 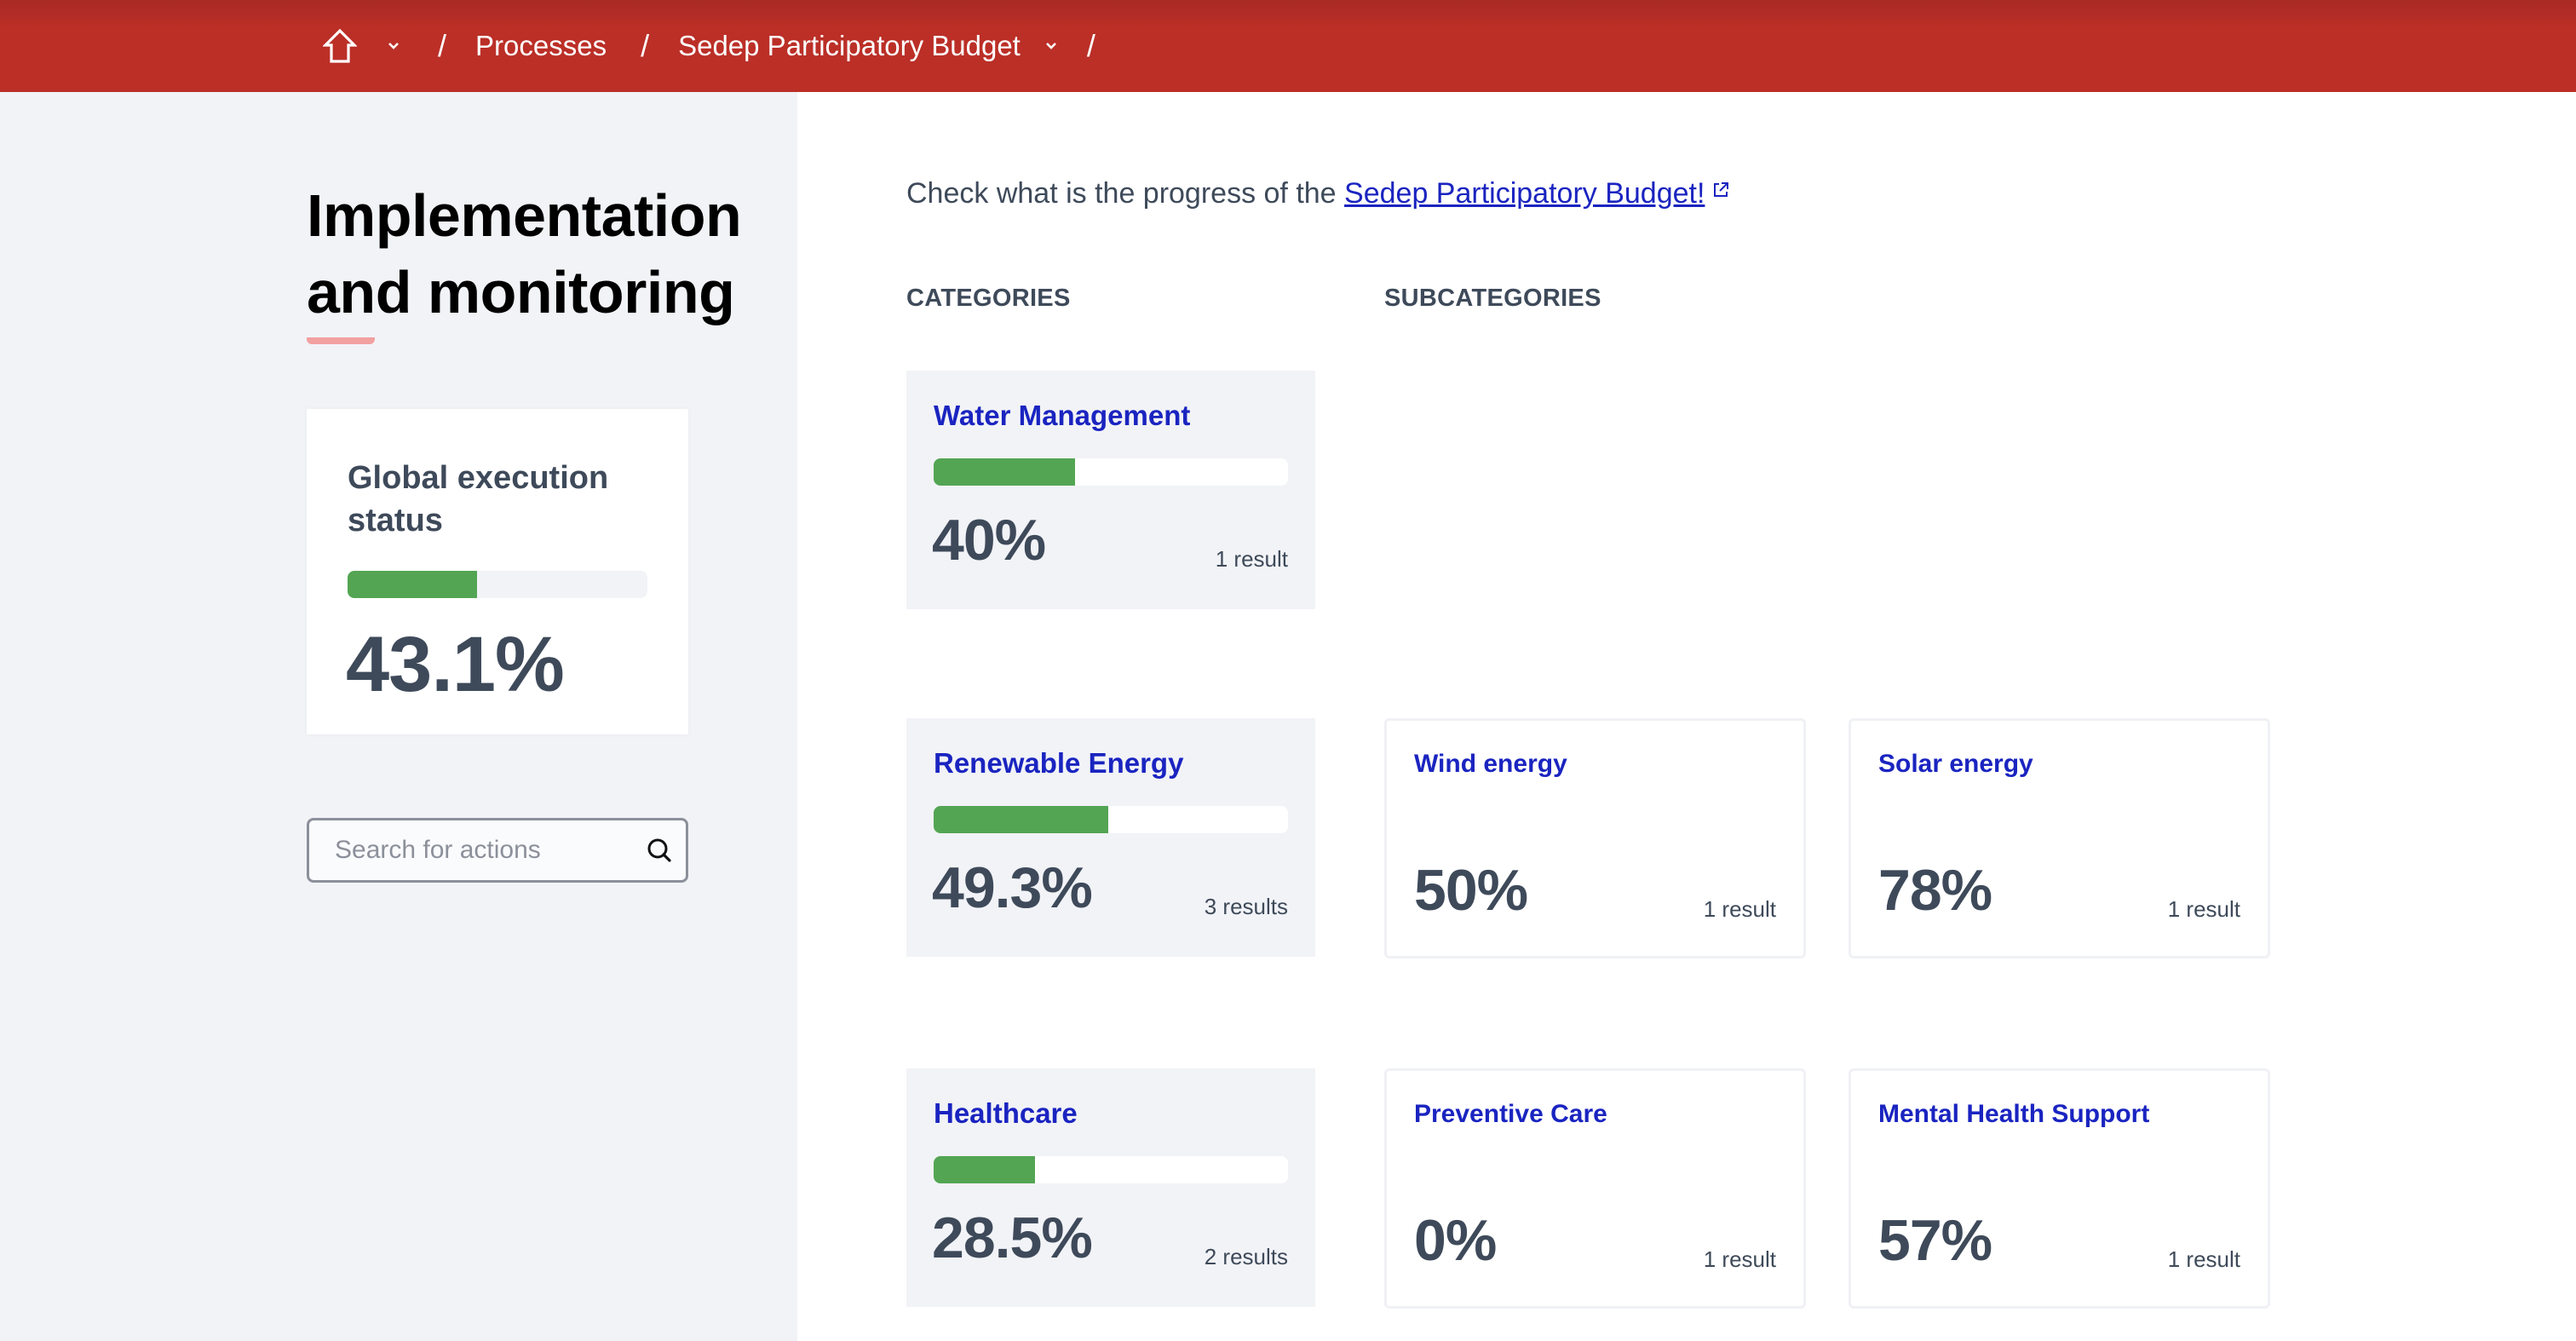 What do you see at coordinates (1595, 838) in the screenshot?
I see `subcategory-card-wind-energy: Wind energy 50% 1 result` at bounding box center [1595, 838].